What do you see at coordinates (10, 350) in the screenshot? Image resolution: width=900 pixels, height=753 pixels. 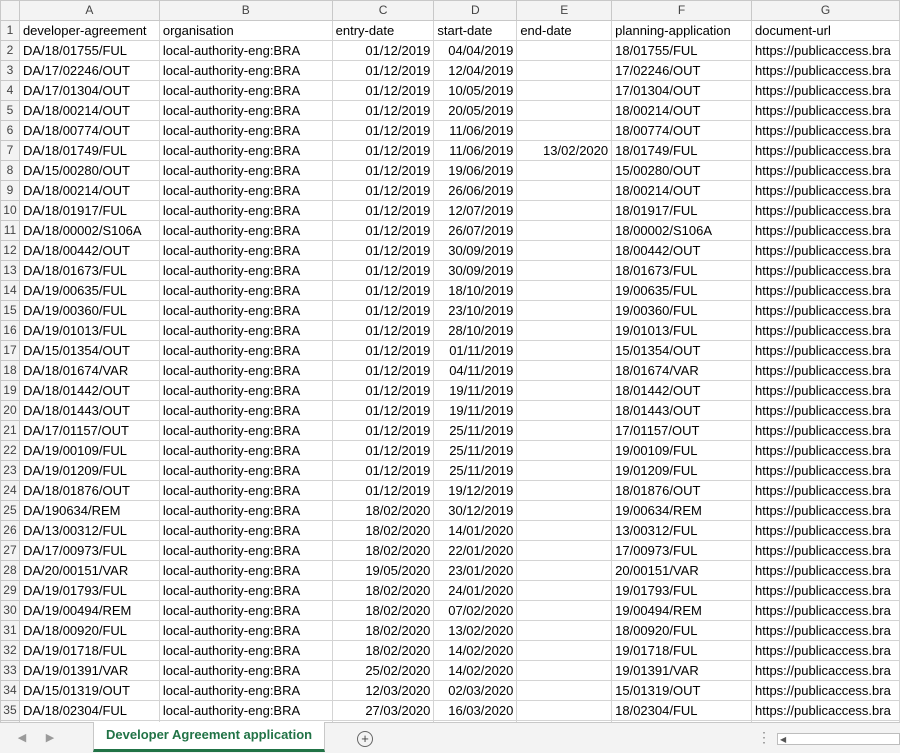 I see `row-header: 17` at bounding box center [10, 350].